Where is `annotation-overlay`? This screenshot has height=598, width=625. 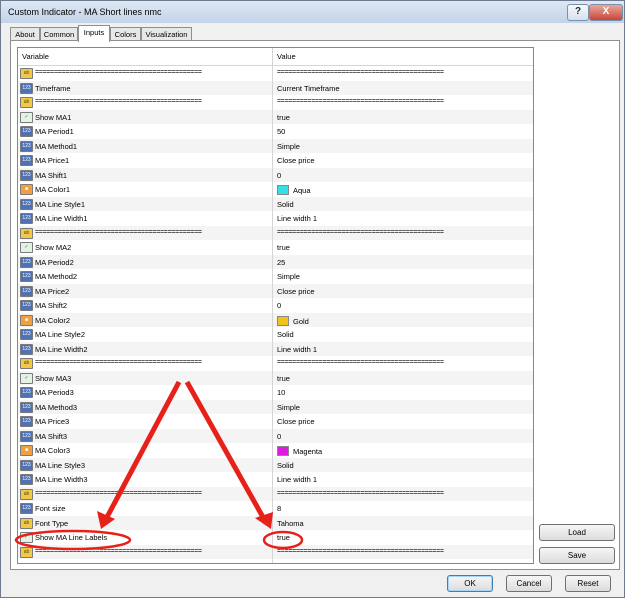 annotation-overlay is located at coordinates (159, 465).